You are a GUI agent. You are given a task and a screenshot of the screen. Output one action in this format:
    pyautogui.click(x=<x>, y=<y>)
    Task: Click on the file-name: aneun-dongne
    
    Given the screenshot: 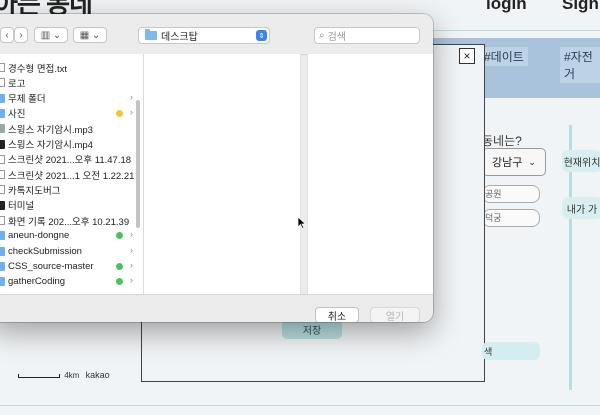 What is the action you would take?
    pyautogui.click(x=39, y=236)
    